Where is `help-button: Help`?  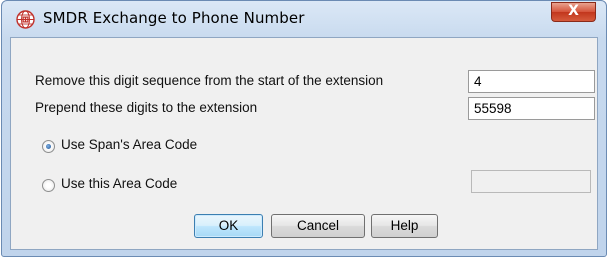 help-button: Help is located at coordinates (404, 226).